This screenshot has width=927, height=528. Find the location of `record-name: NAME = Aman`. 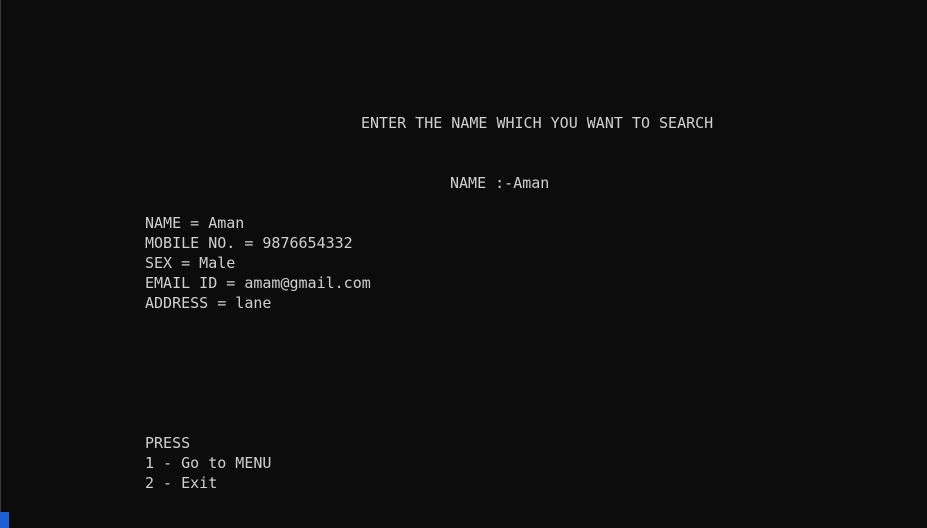

record-name: NAME = Aman is located at coordinates (195, 223).